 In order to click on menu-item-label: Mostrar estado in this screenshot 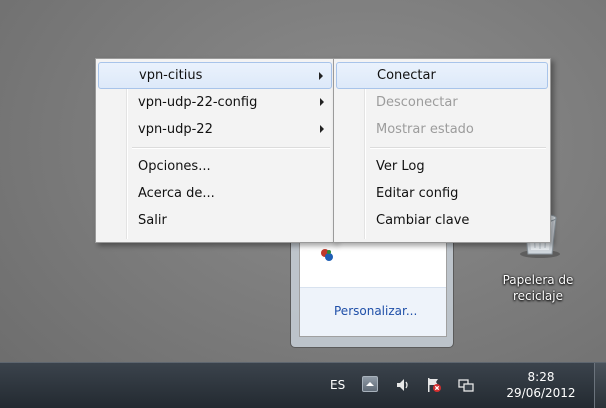, I will do `click(425, 129)`.